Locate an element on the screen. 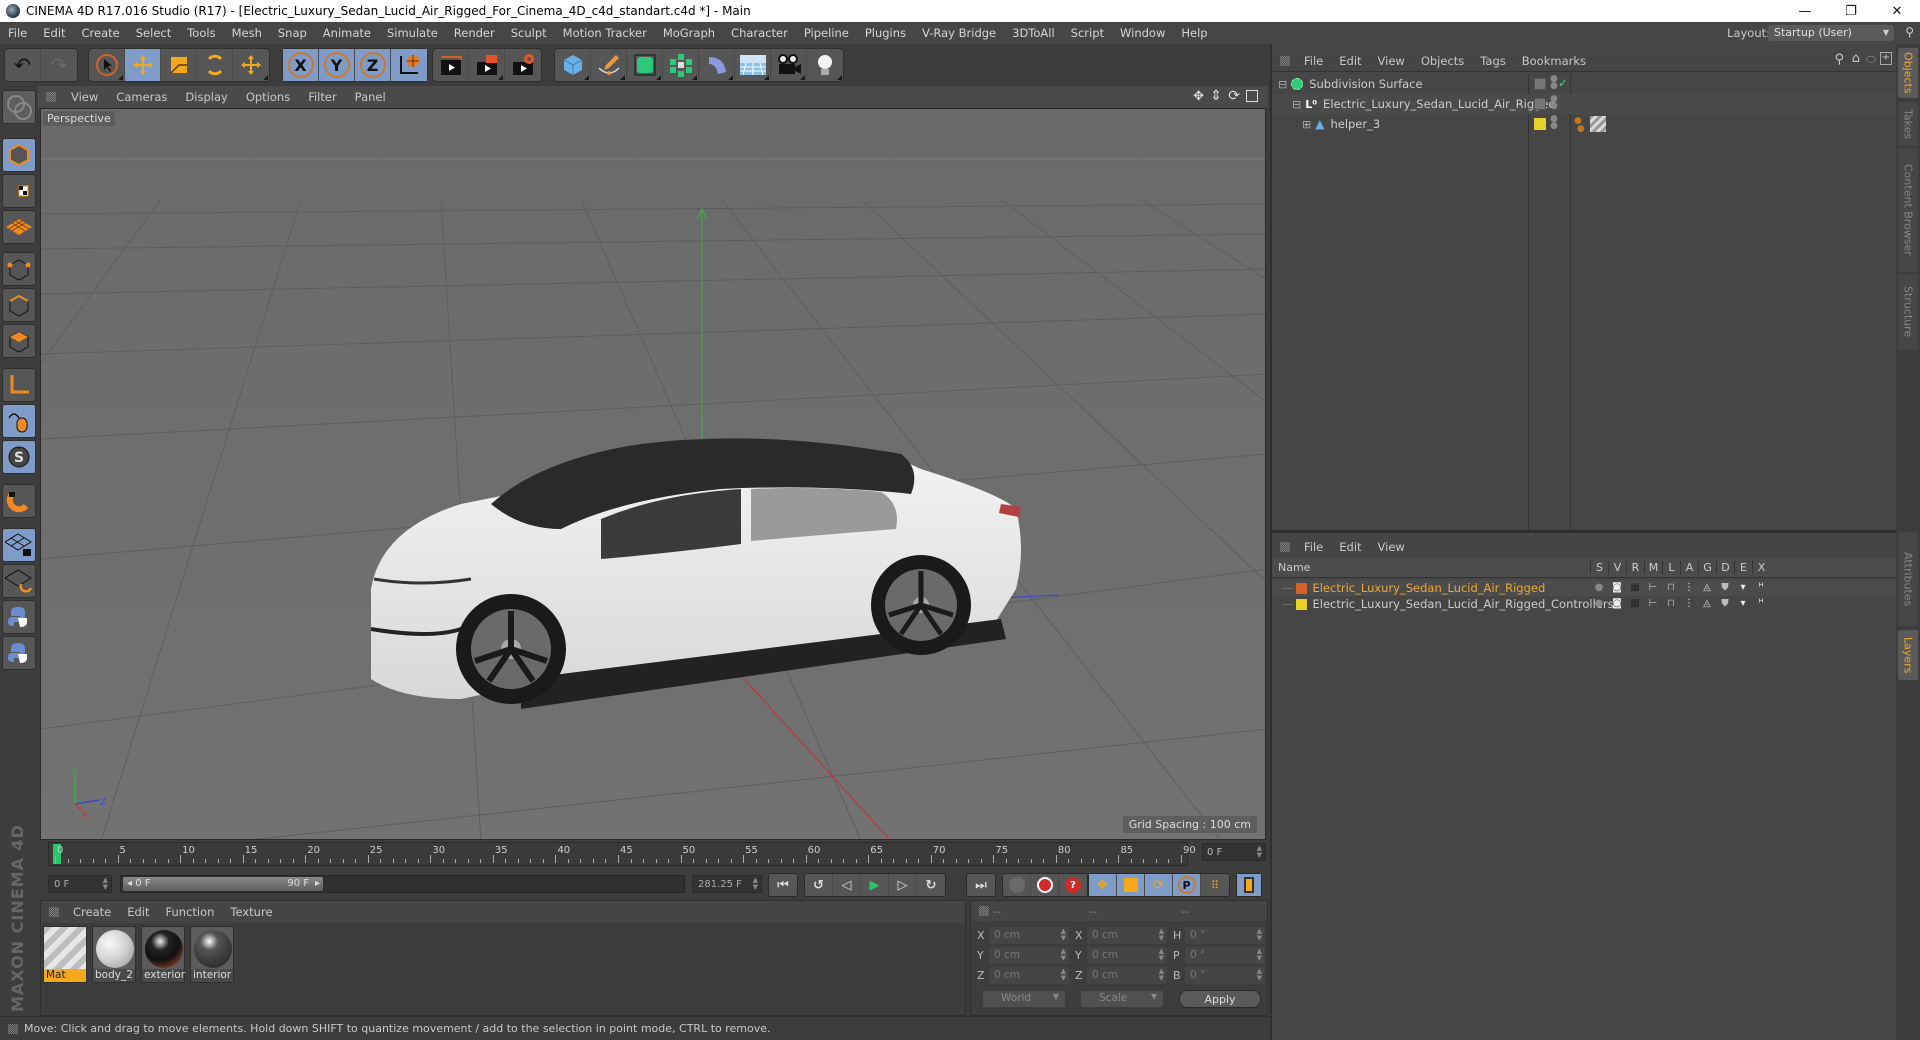 The width and height of the screenshot is (1920, 1040). size-x-field: 0 cm ▲ ▼ is located at coordinates (1127, 935).